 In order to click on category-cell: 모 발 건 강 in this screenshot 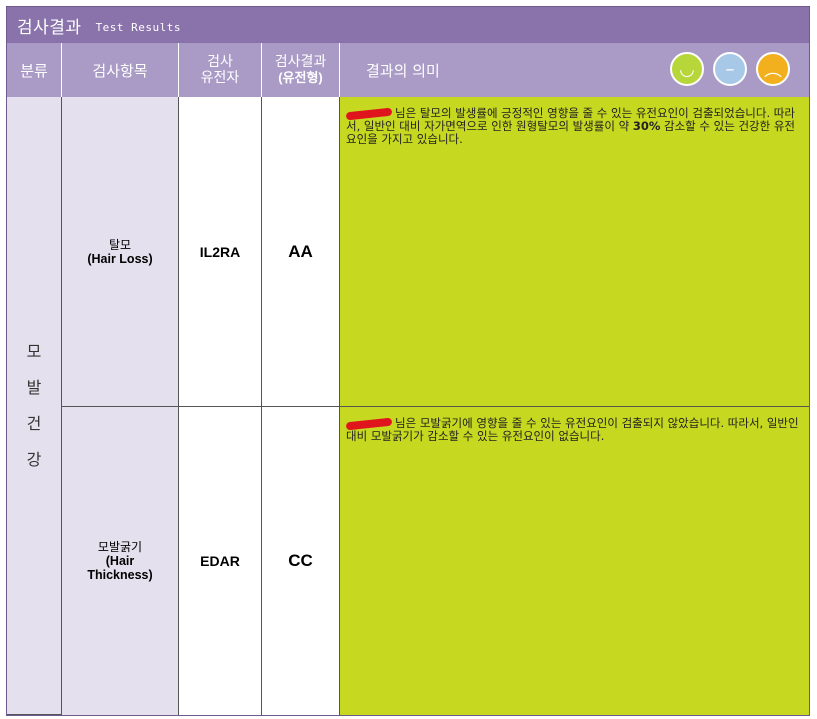, I will do `click(34, 406)`.